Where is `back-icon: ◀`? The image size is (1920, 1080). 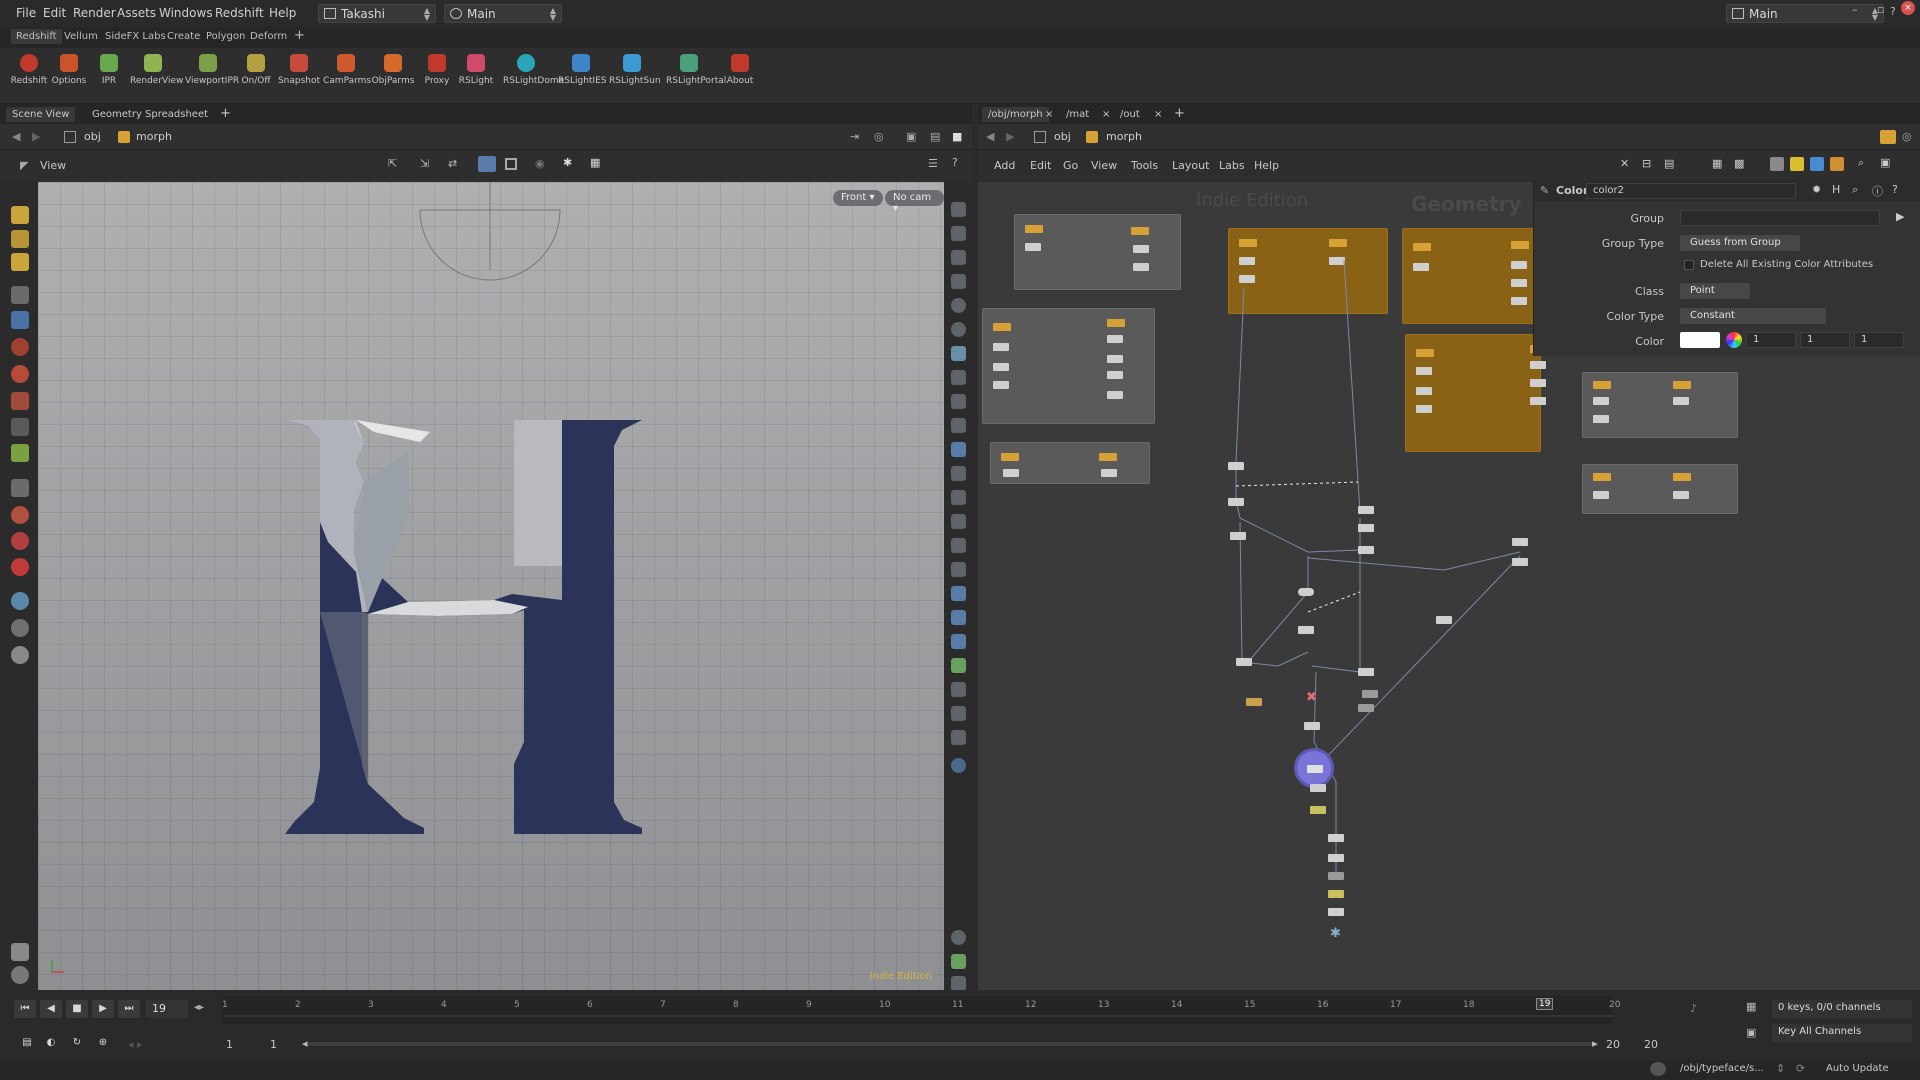 back-icon: ◀ is located at coordinates (990, 136).